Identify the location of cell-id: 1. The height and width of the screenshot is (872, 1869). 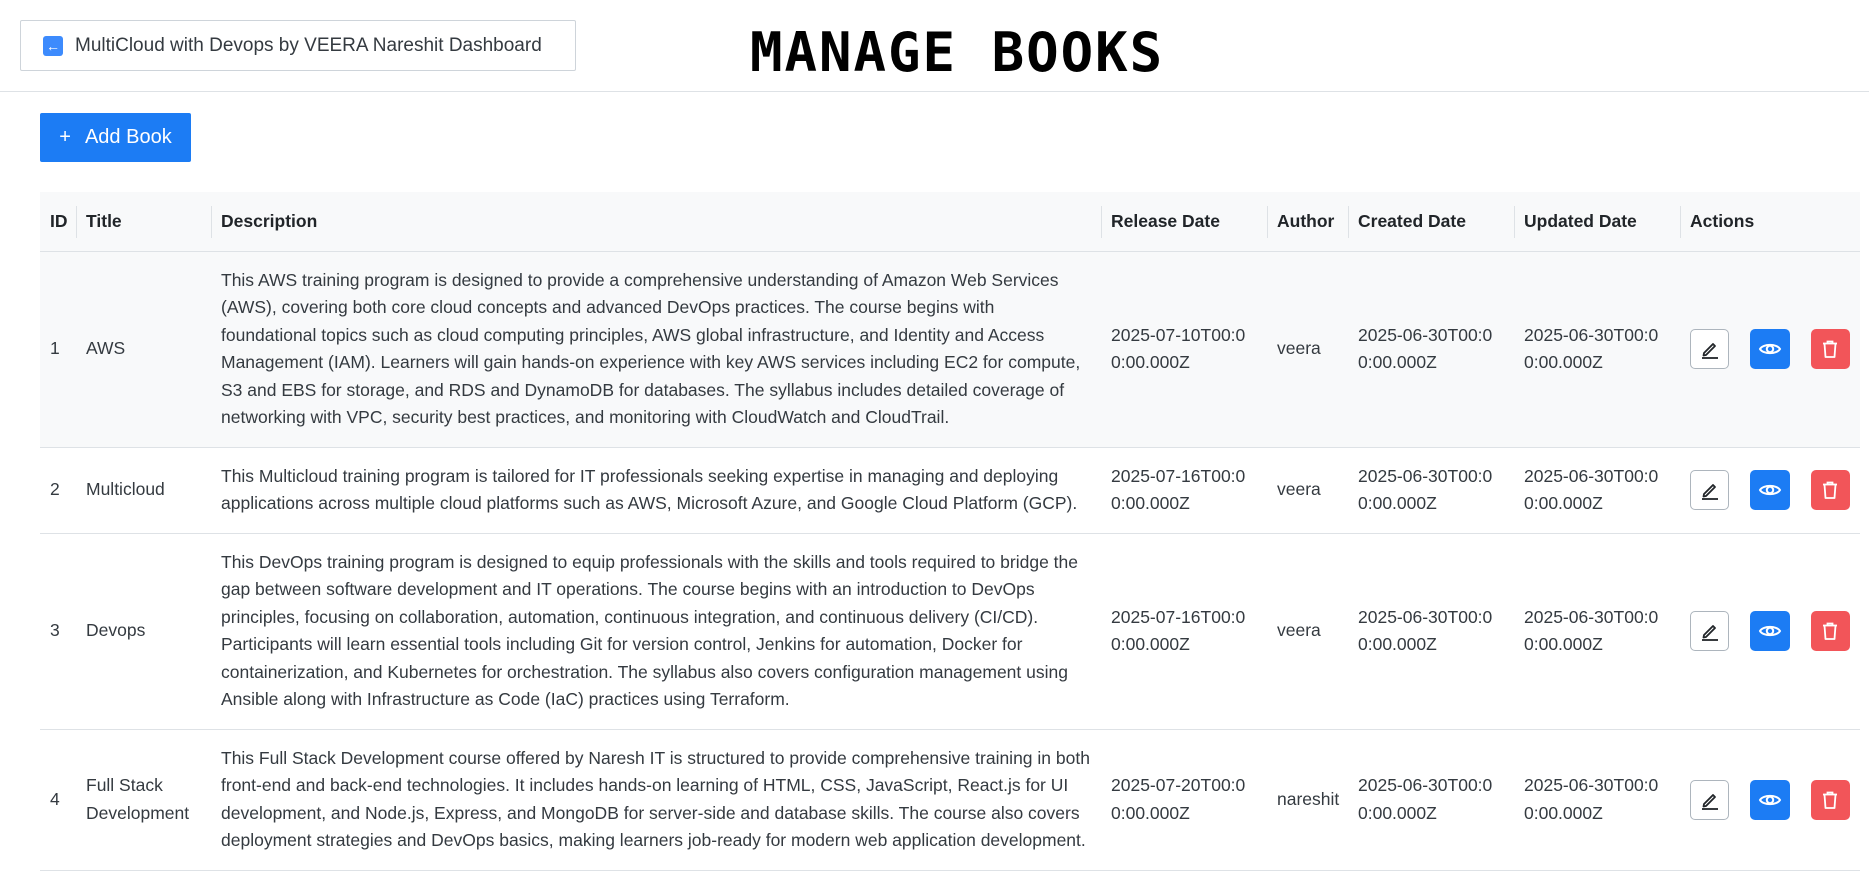
(58, 348).